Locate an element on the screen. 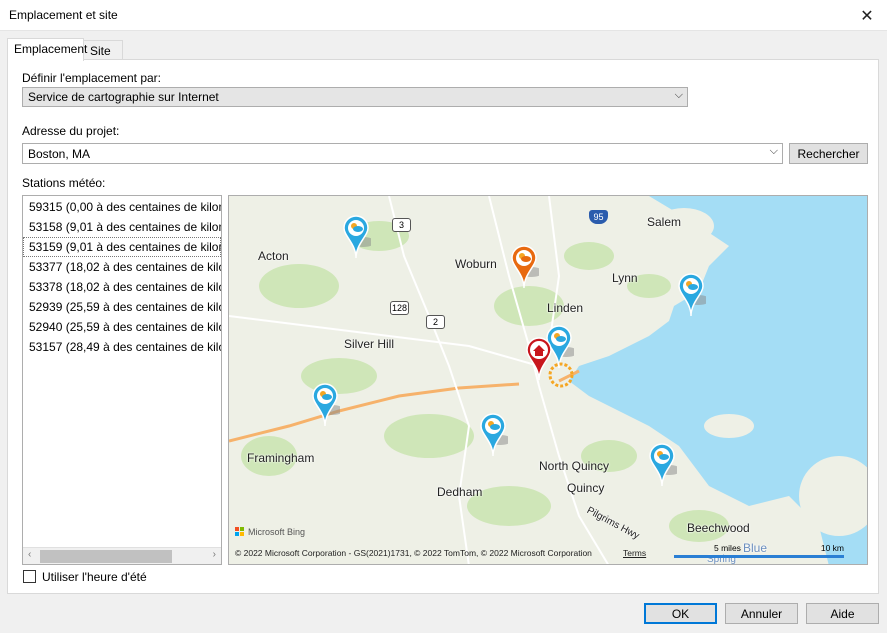 The height and width of the screenshot is (633, 887). route-shield: 95 is located at coordinates (598, 217).